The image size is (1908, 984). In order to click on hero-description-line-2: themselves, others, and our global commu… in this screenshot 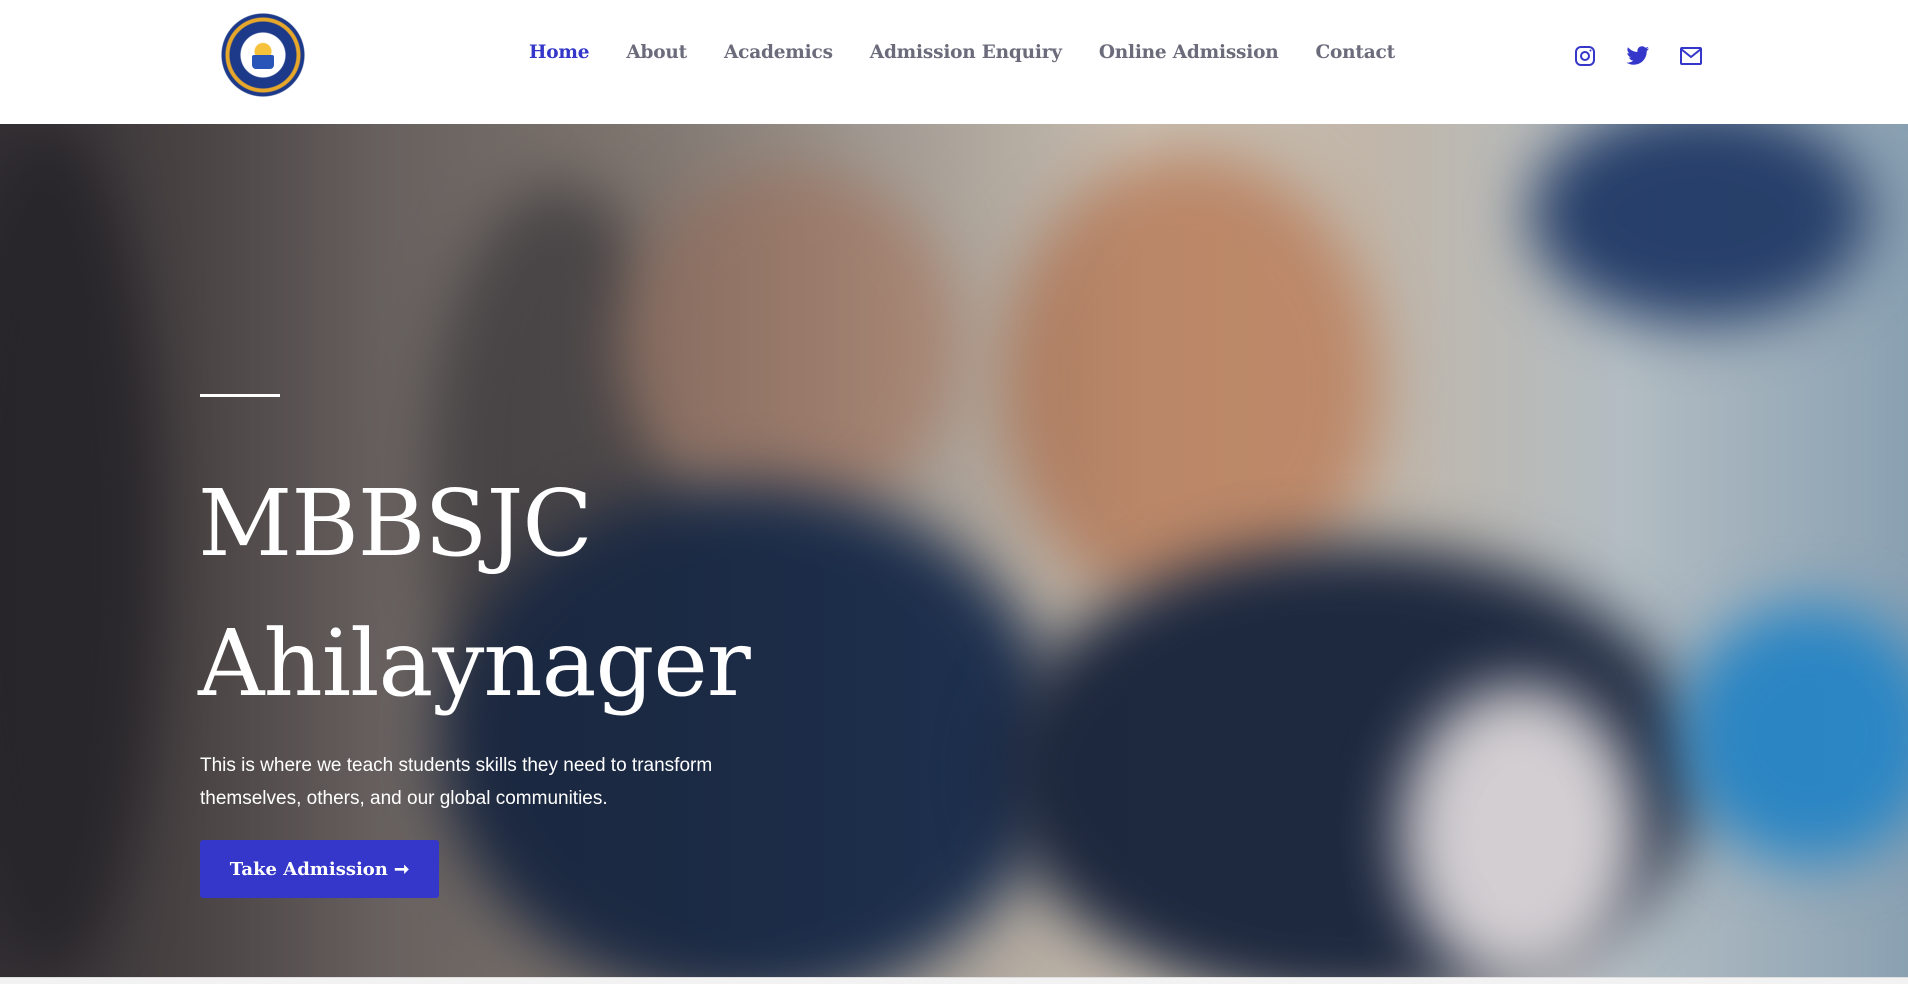, I will do `click(404, 798)`.